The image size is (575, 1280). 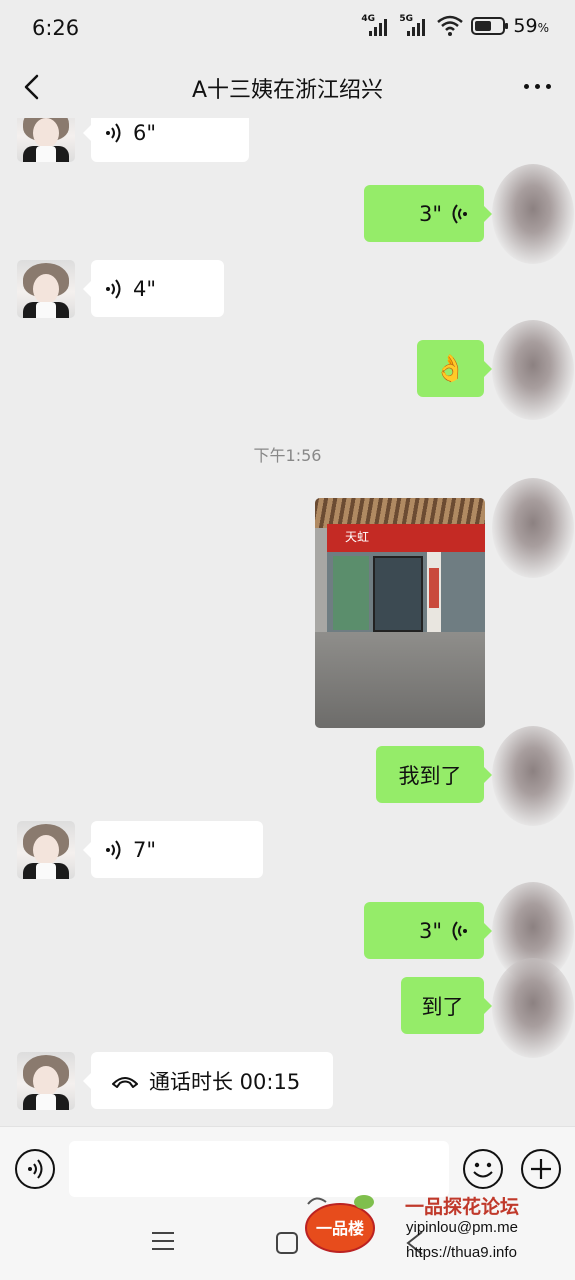 I want to click on battery-percentage: 59%, so click(x=531, y=26).